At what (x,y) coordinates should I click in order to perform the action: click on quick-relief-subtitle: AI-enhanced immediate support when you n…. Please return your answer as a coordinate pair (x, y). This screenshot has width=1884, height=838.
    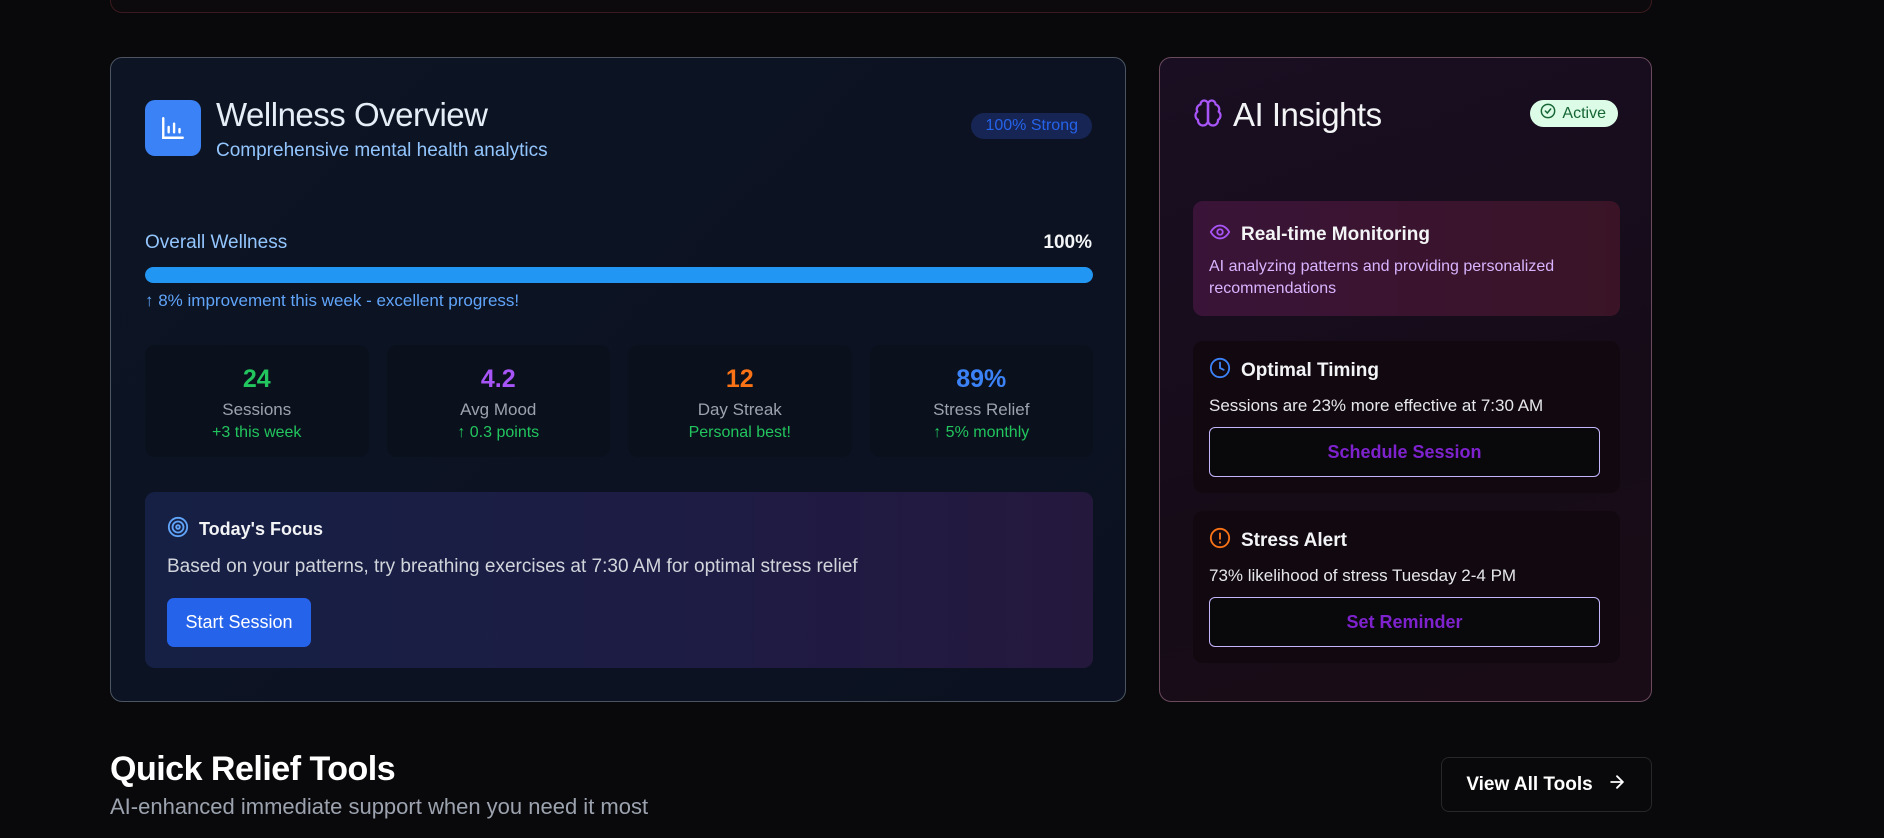
    Looking at the image, I should click on (379, 806).